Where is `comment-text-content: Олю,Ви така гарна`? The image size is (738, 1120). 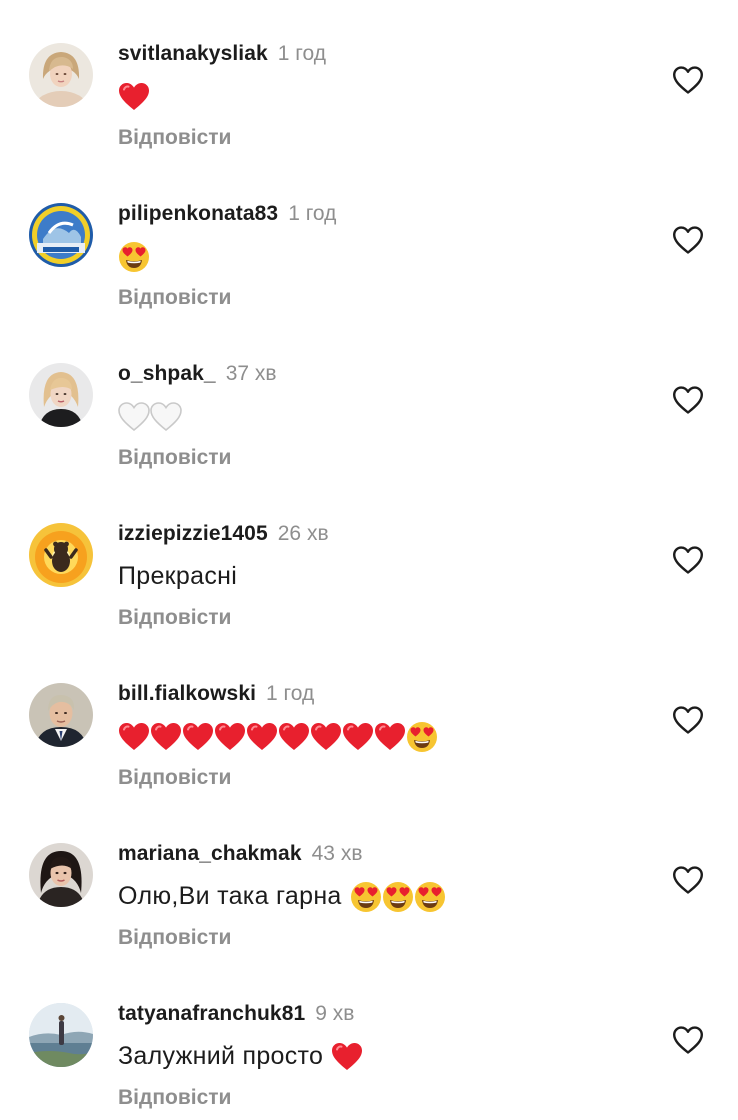
comment-text-content: Олю,Ви така гарна is located at coordinates (230, 896).